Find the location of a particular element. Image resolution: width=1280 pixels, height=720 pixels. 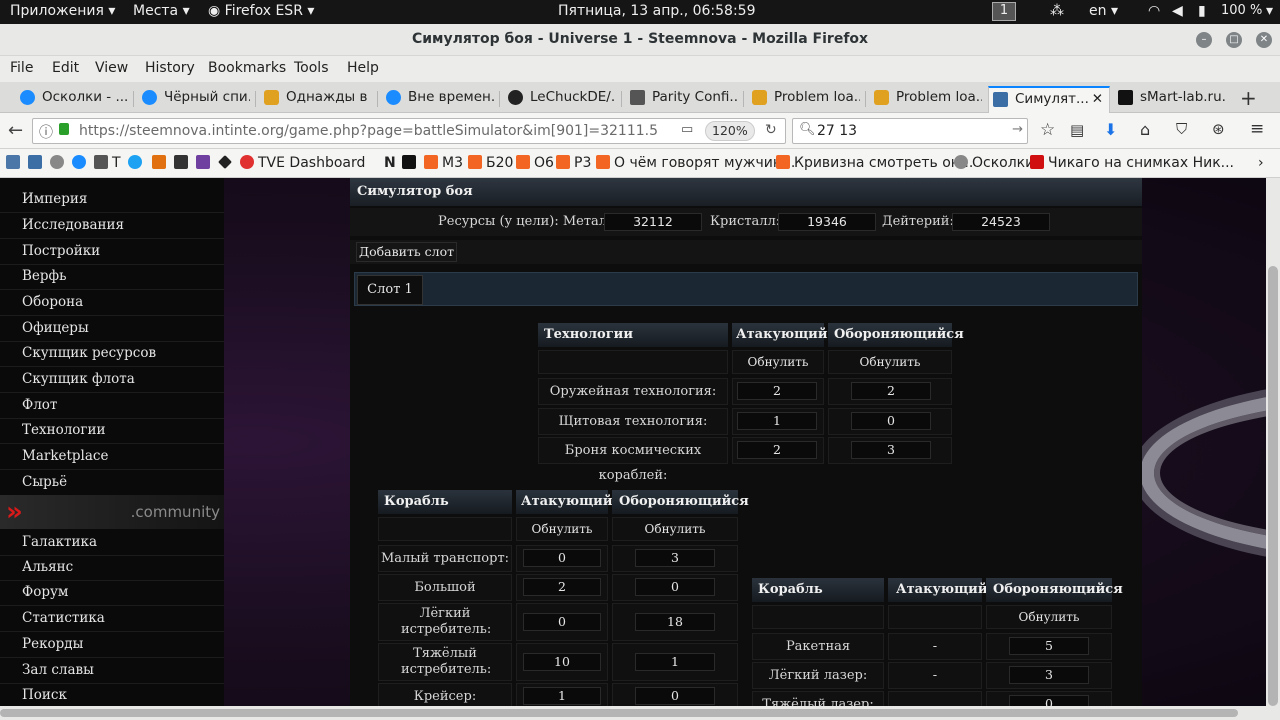

places-menu: Места ▾ is located at coordinates (161, 11).